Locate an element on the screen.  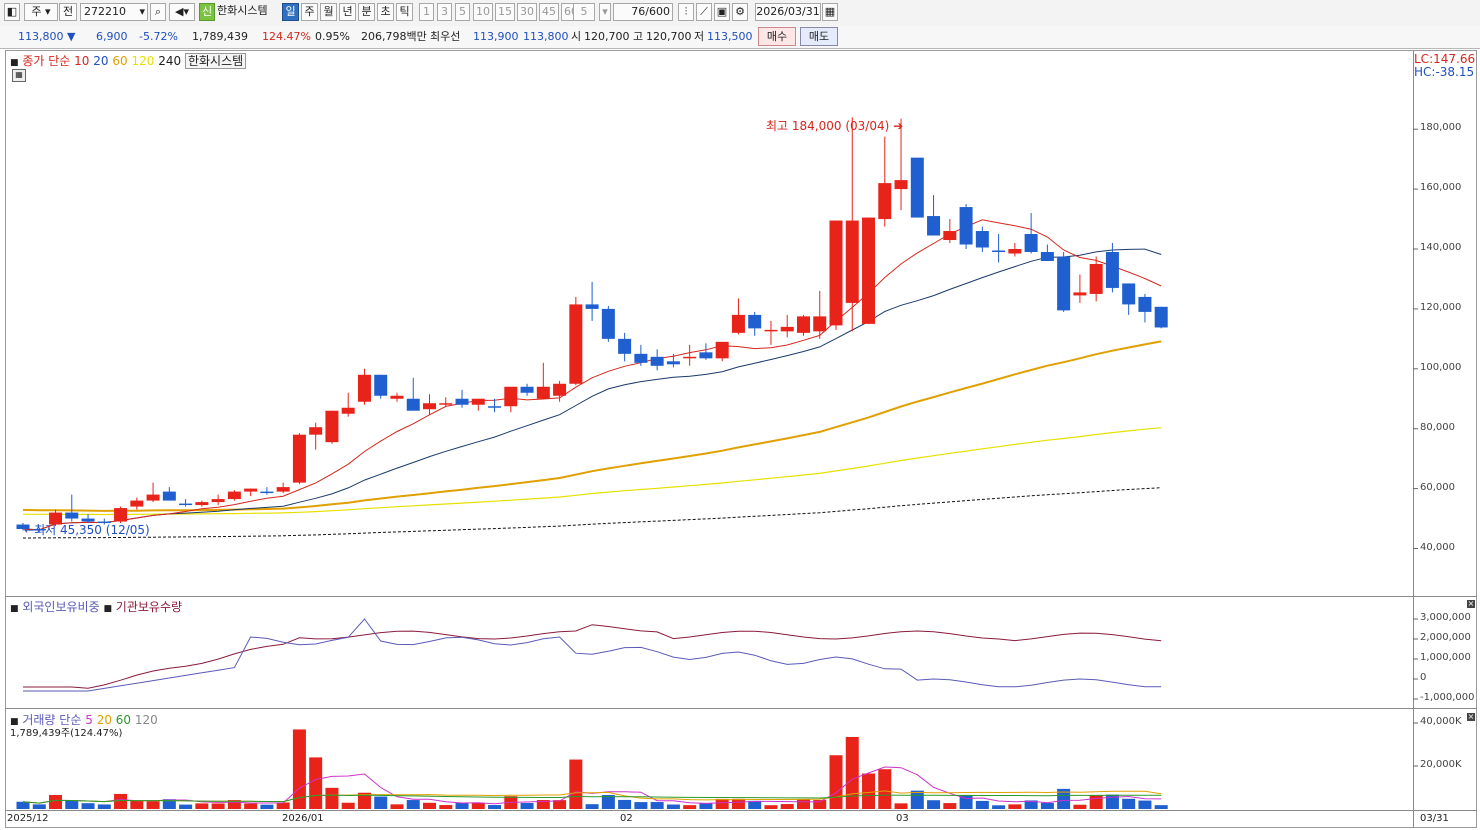
y-tick-label: 3,000,000 is located at coordinates (1445, 617).